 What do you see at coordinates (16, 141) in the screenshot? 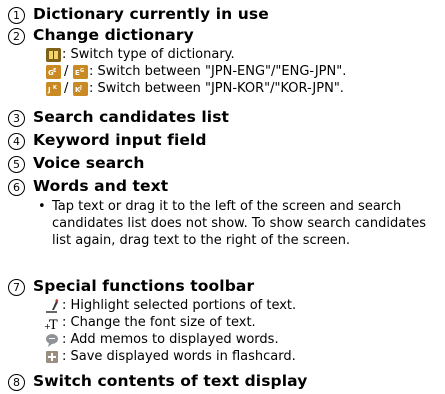
I see `number-badge: 4` at bounding box center [16, 141].